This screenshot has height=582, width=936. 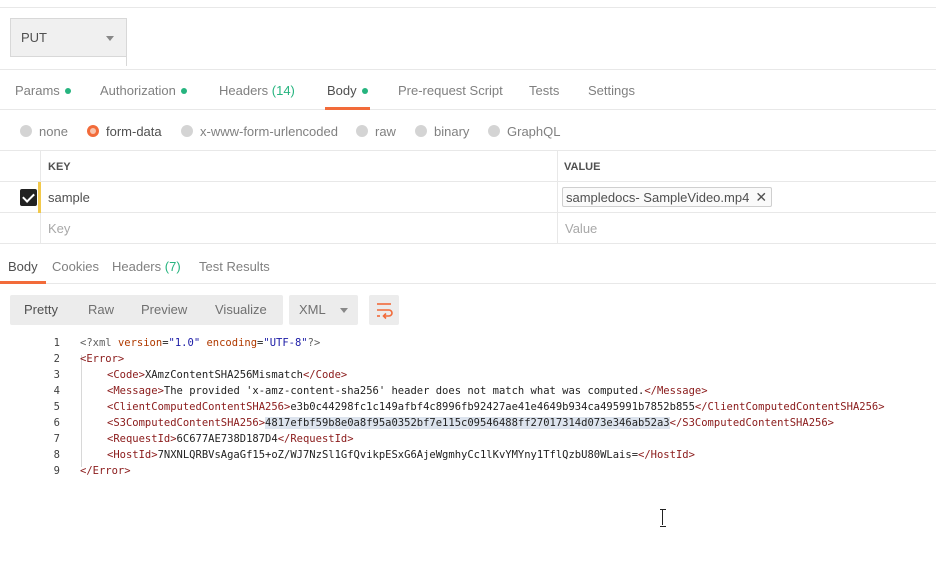 I want to click on wrap-lines-icon, so click(x=385, y=311).